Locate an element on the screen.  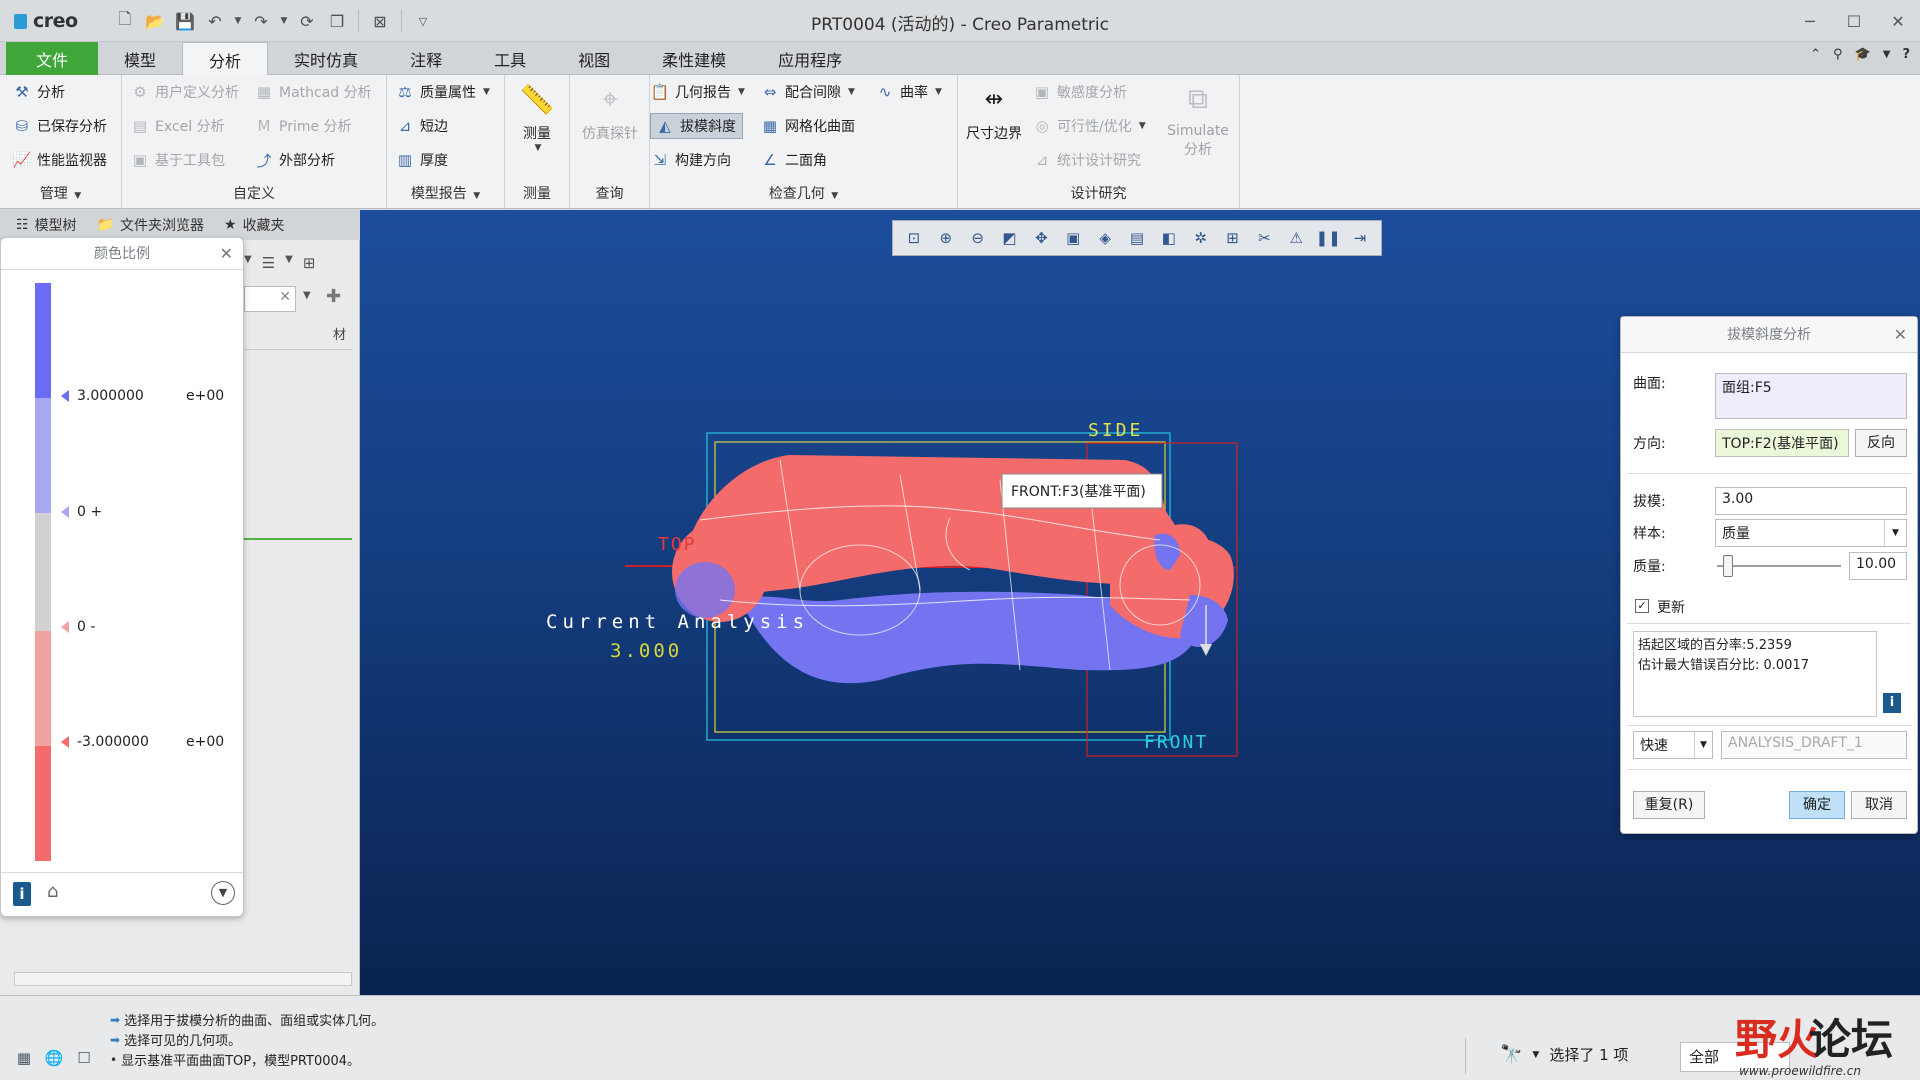
undo-icon: ↶ is located at coordinates (215, 21).